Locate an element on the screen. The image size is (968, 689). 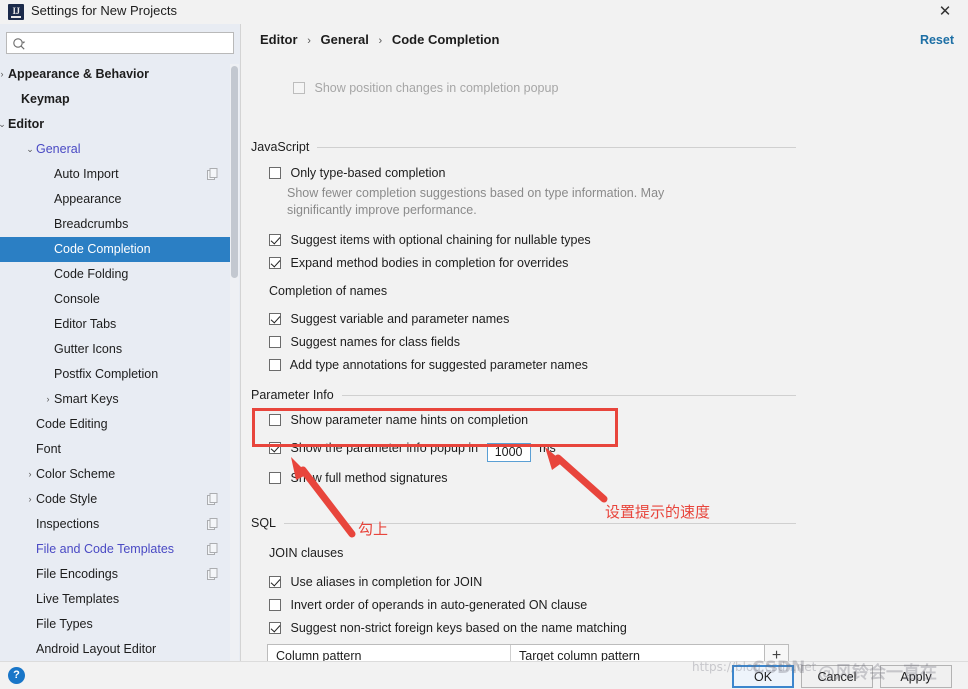
sidebar-item-label: Editor is located at coordinates (26, 124).